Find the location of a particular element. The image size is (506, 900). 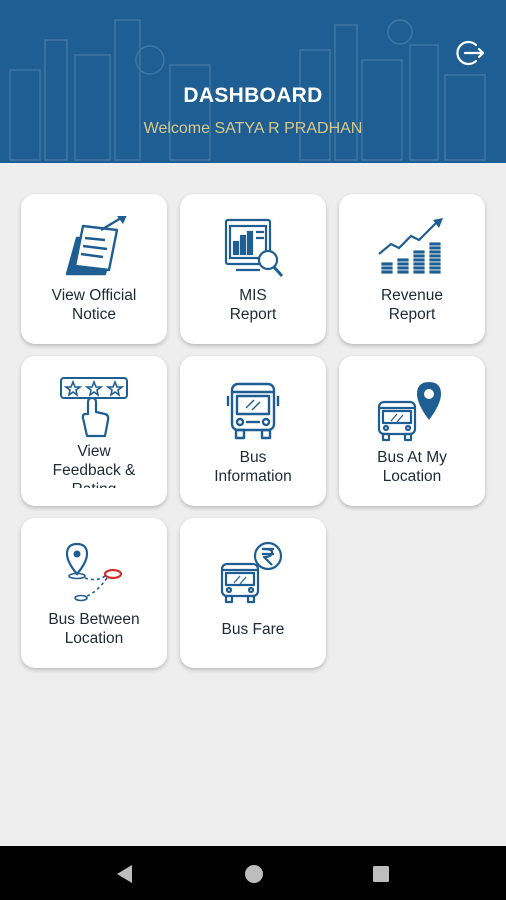

tile-mis-report: MIS Report is located at coordinates (253, 269).